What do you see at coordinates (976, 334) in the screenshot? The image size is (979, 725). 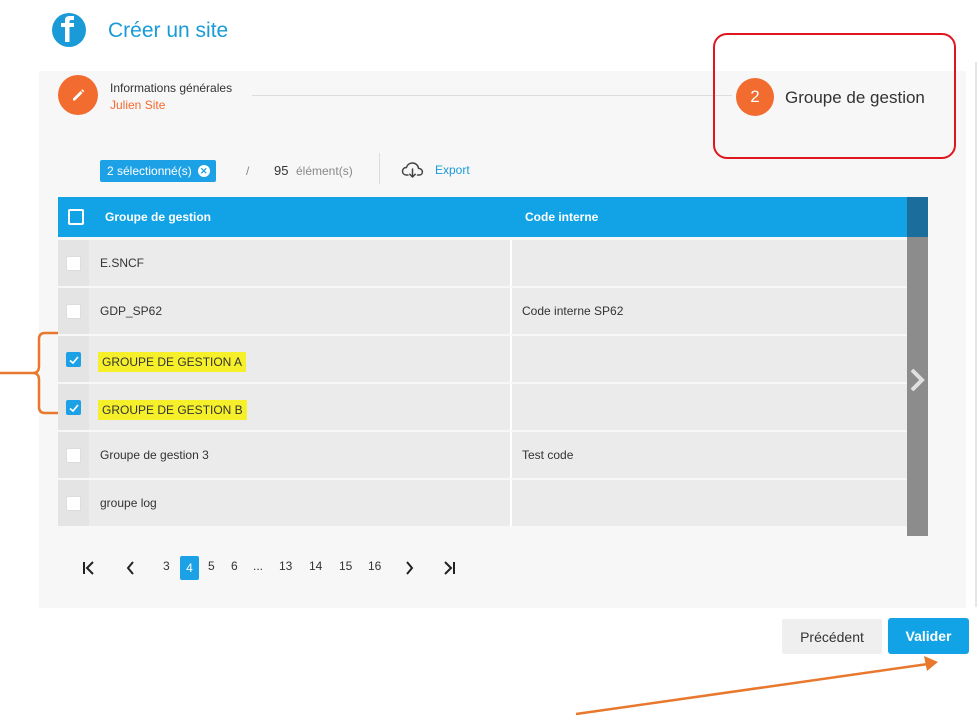 I see `panel-border` at bounding box center [976, 334].